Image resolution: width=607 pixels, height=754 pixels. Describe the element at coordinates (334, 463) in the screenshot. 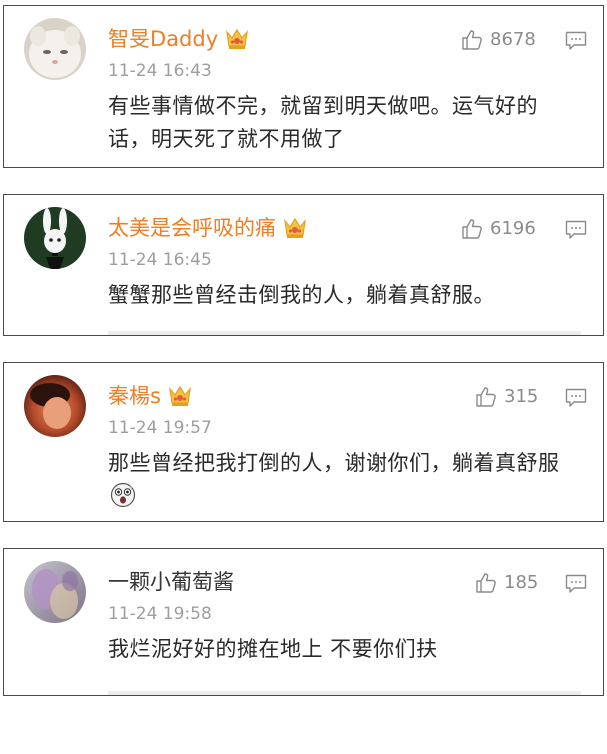

I see `comment-text-body: 那些曾经把我打倒的人，谢谢你们，躺着真舒服` at that location.